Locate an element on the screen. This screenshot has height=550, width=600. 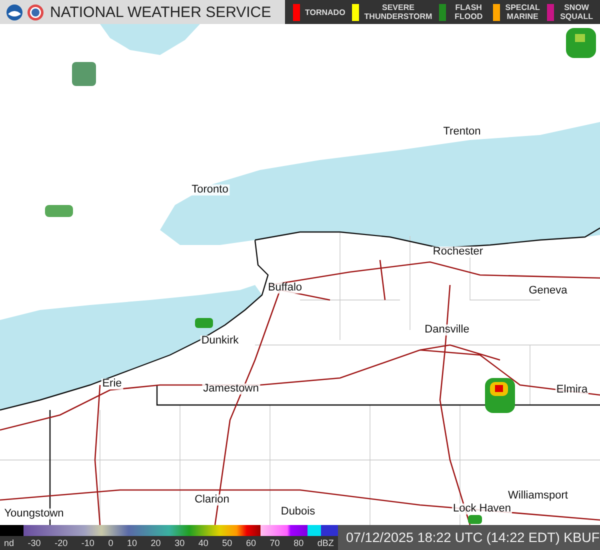
scale-tick-label: 20 is located at coordinates (155, 543).